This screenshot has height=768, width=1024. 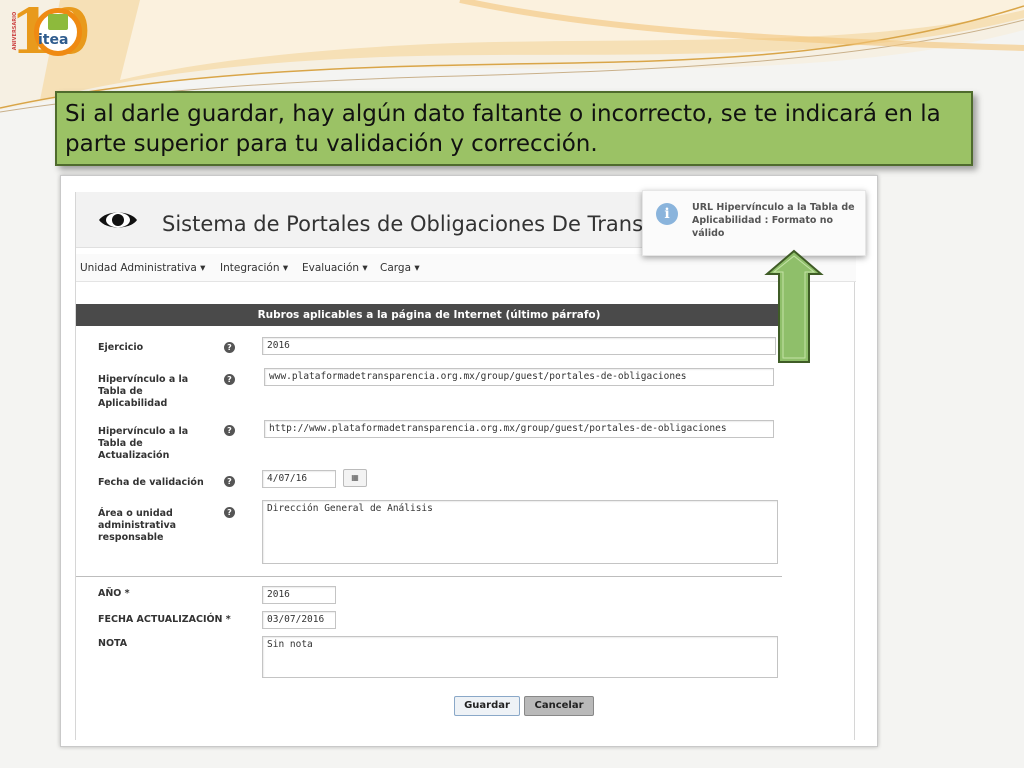 What do you see at coordinates (113, 643) in the screenshot?
I see `label-nota: NOTA` at bounding box center [113, 643].